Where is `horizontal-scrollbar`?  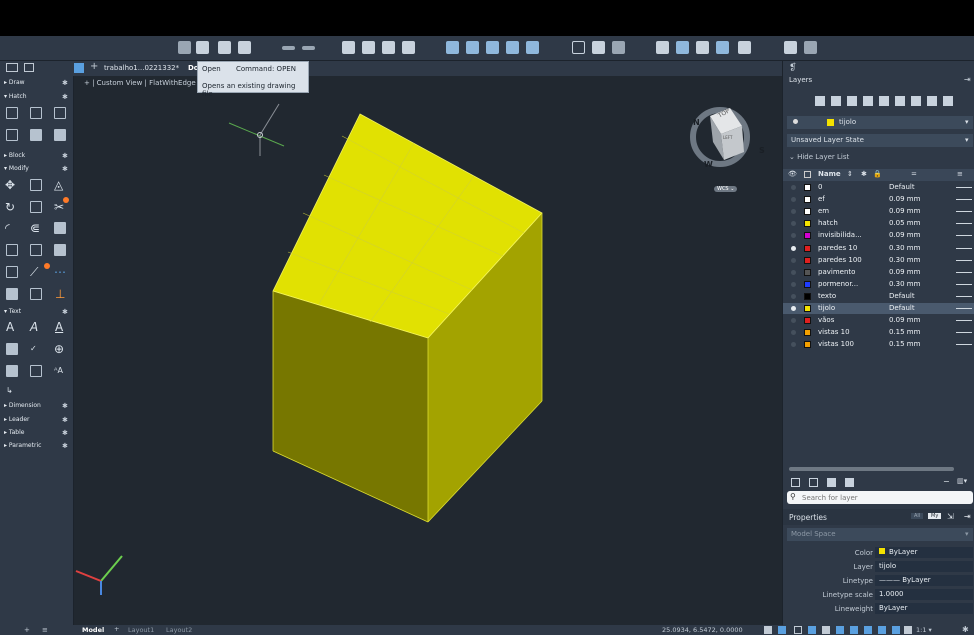 horizontal-scrollbar is located at coordinates (871, 469).